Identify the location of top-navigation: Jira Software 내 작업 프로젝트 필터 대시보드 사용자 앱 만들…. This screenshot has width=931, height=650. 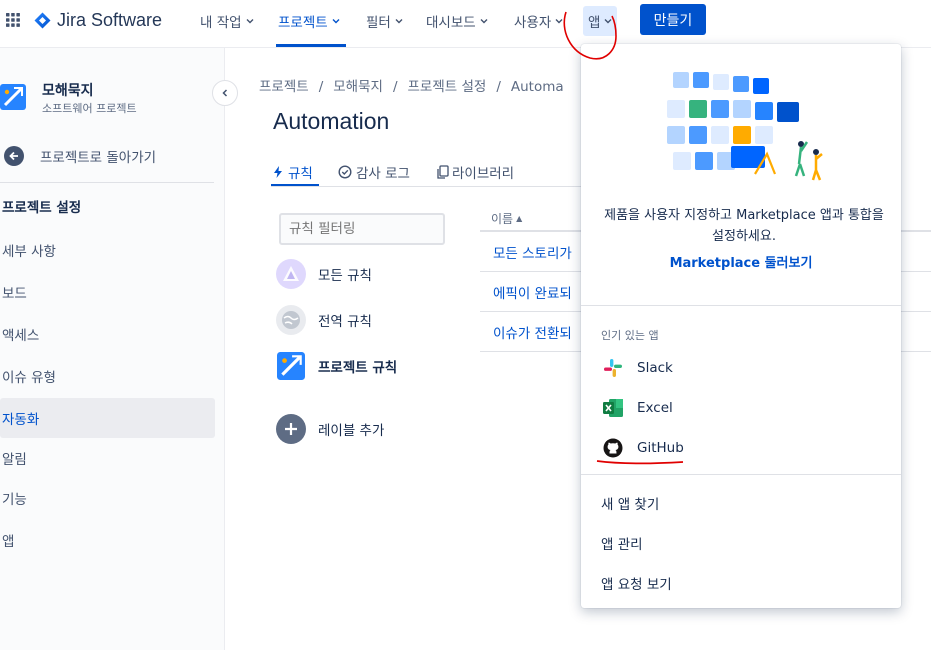
(465, 24).